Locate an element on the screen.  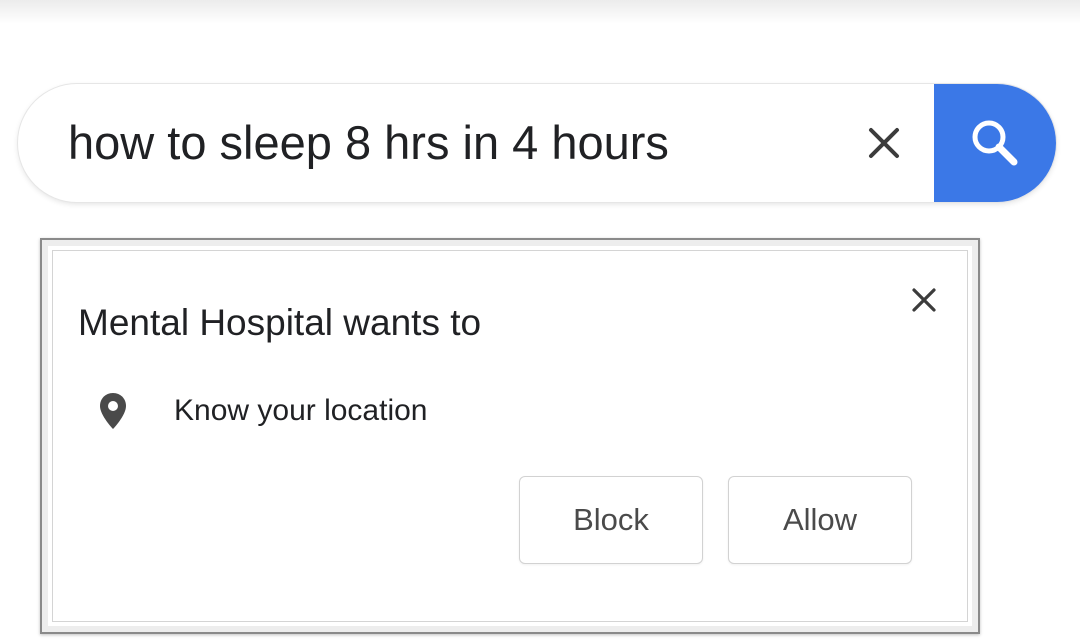
magnifier-icon is located at coordinates (995, 143).